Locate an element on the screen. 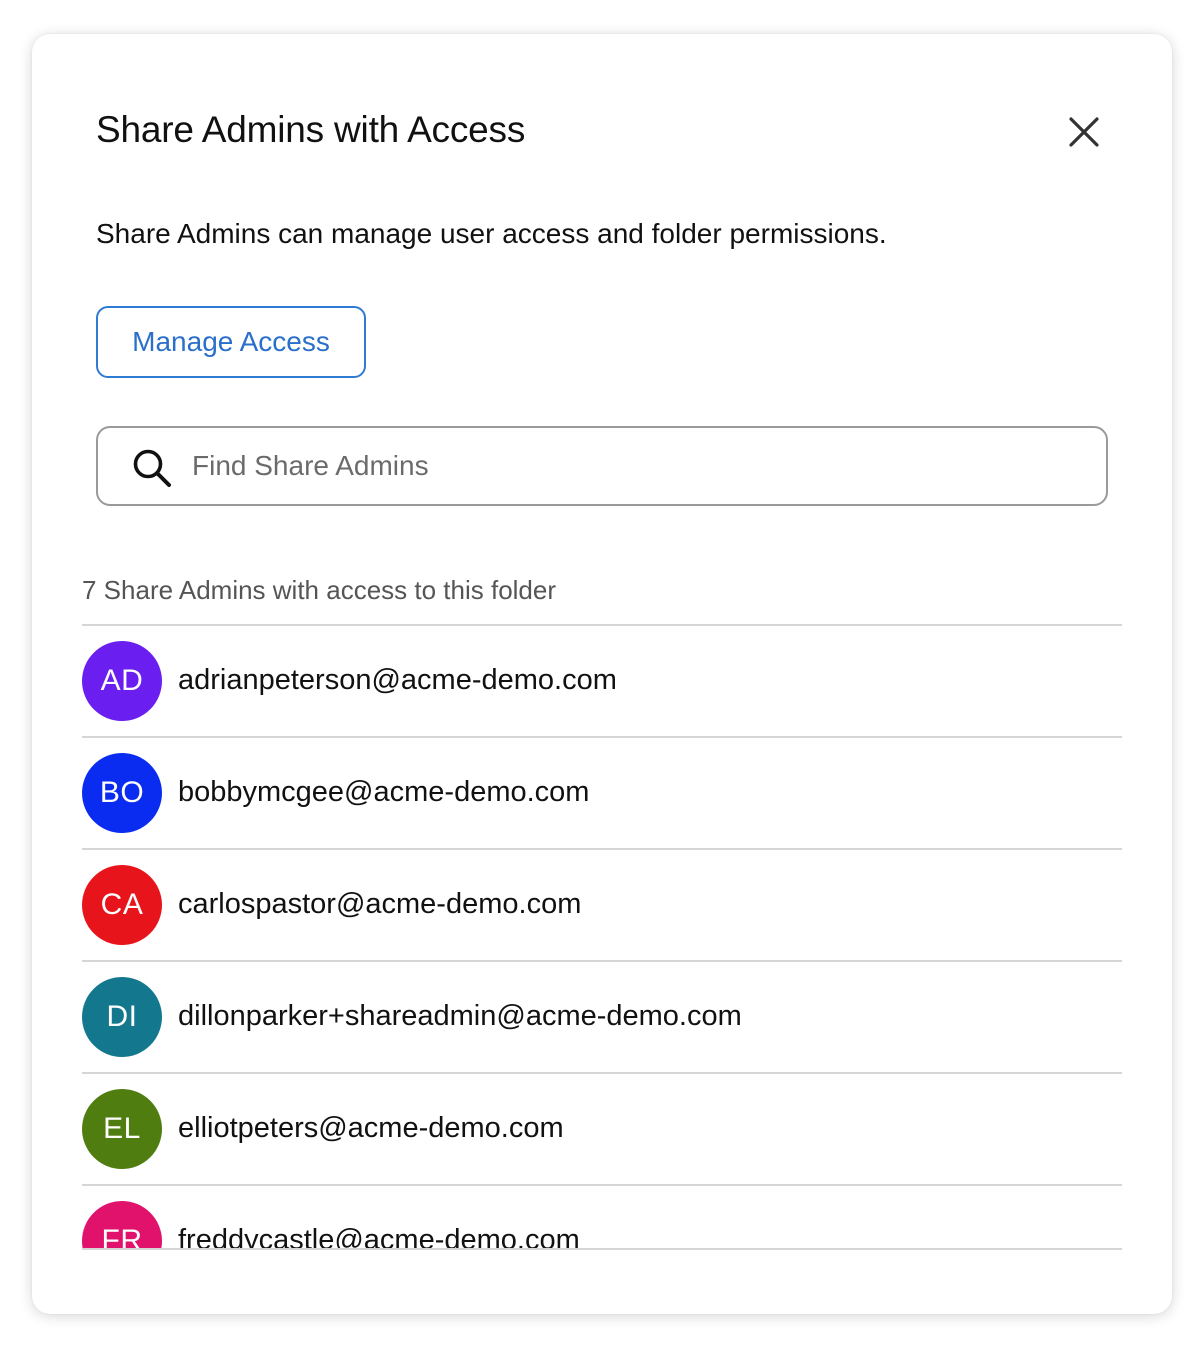 This screenshot has width=1204, height=1345. avatar: CA is located at coordinates (122, 905).